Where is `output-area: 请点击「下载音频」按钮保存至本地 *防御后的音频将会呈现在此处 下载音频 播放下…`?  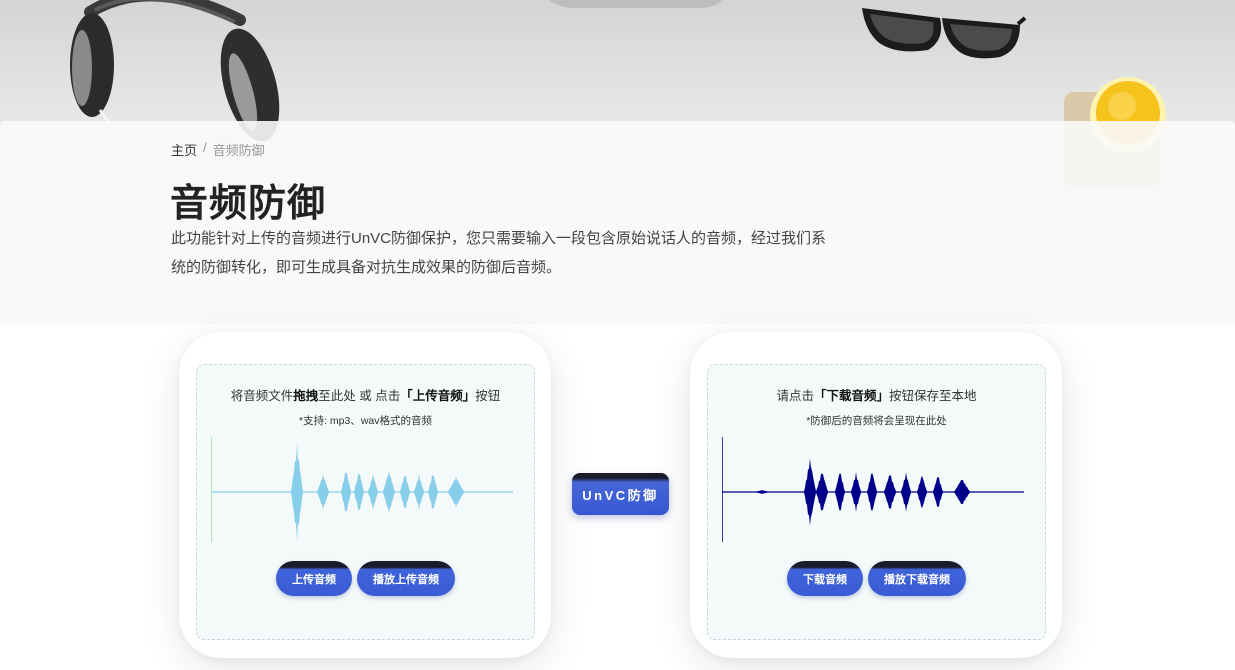
output-area: 请点击「下载音频」按钮保存至本地 *防御后的音频将会呈现在此处 下载音频 播放下… is located at coordinates (876, 502).